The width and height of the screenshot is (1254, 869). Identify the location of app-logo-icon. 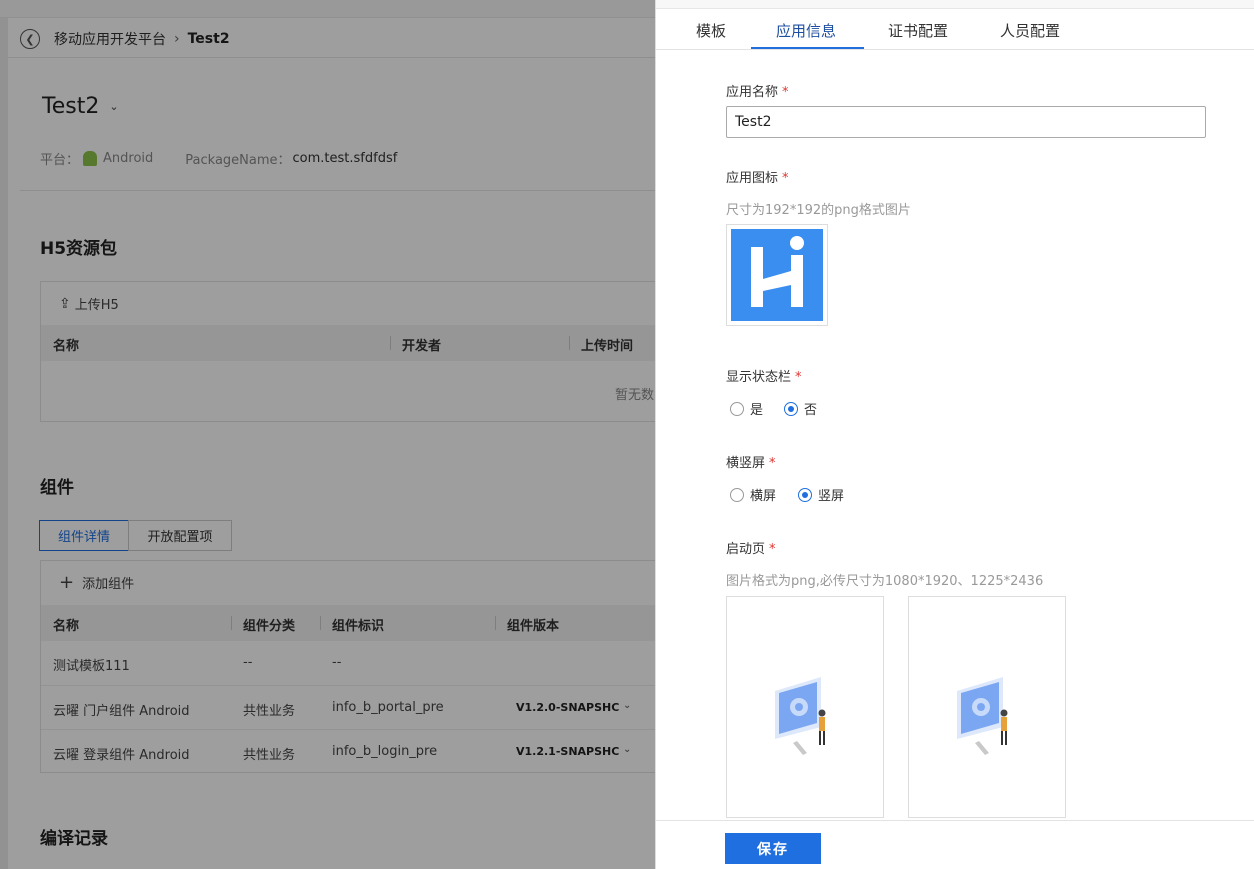
(777, 275).